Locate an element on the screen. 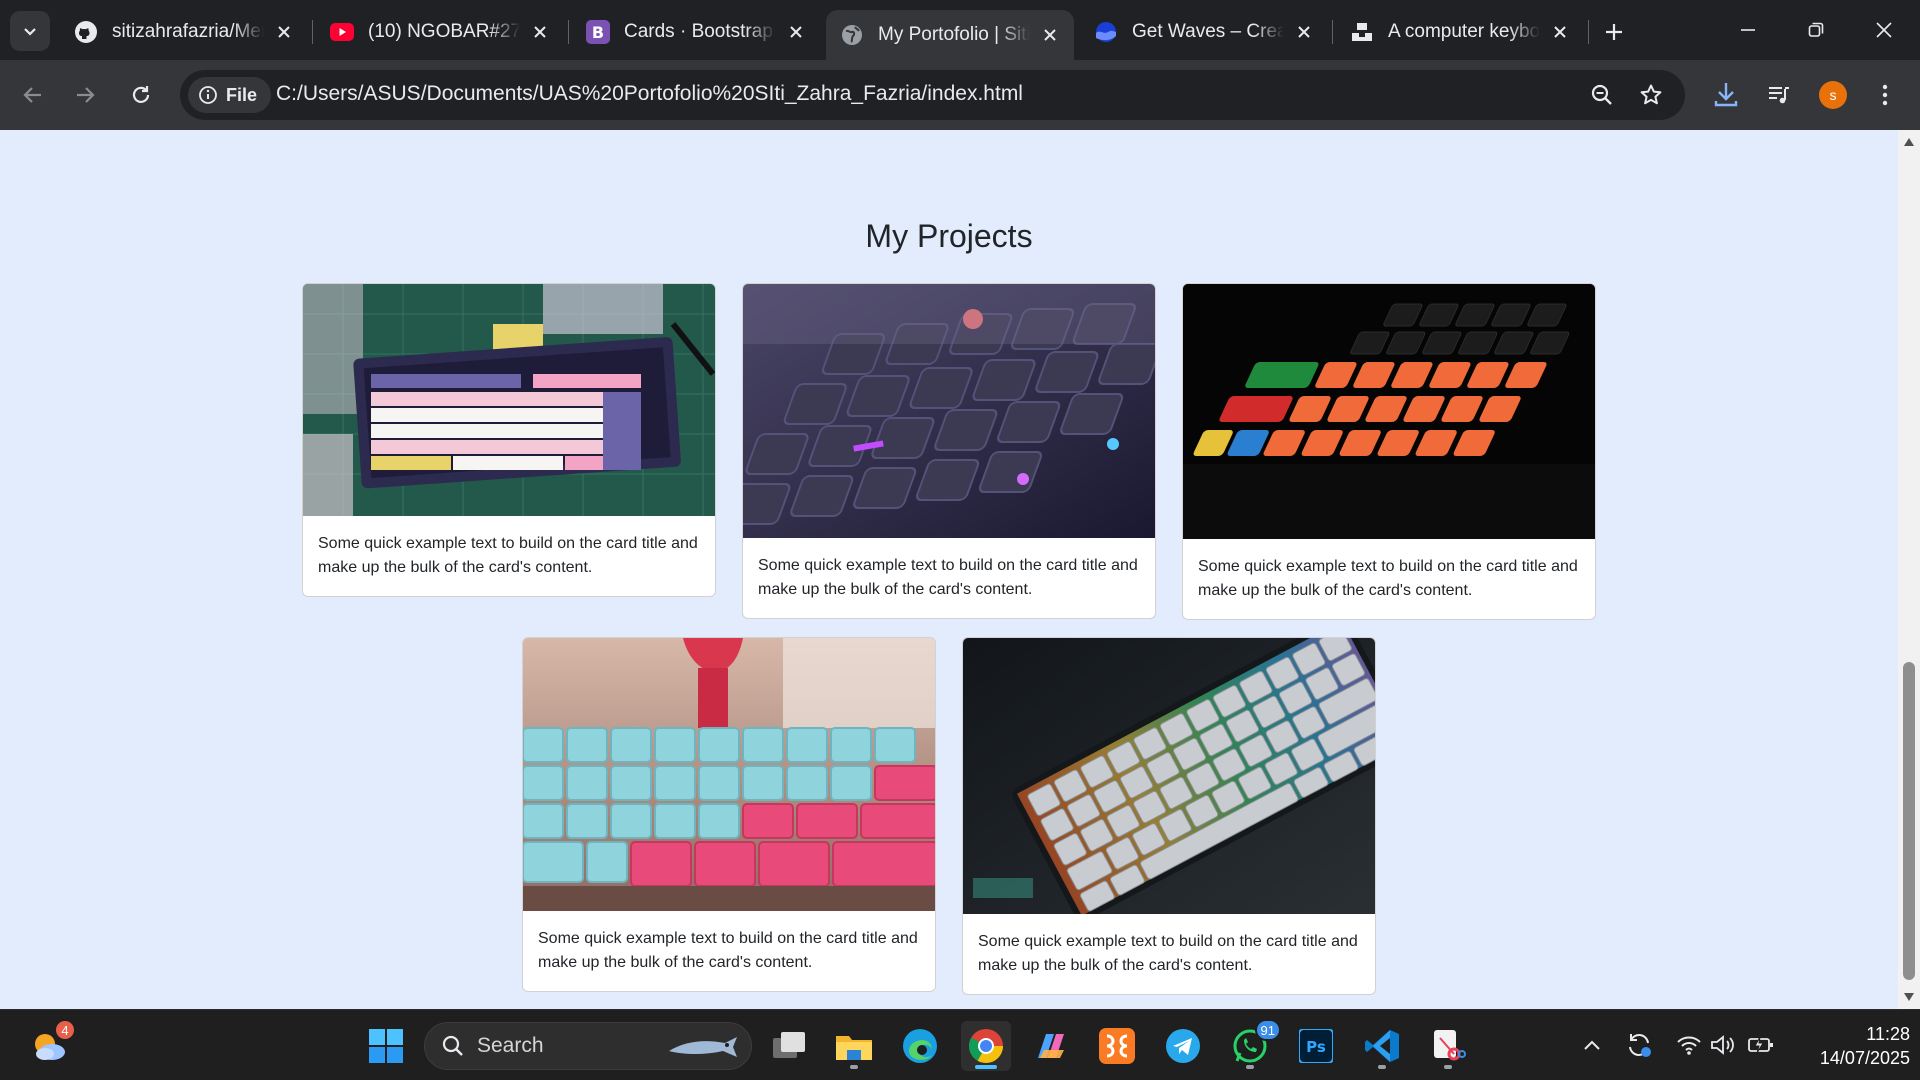  tab-my-portofolio: My Portofolio | Siti is located at coordinates (950, 35).